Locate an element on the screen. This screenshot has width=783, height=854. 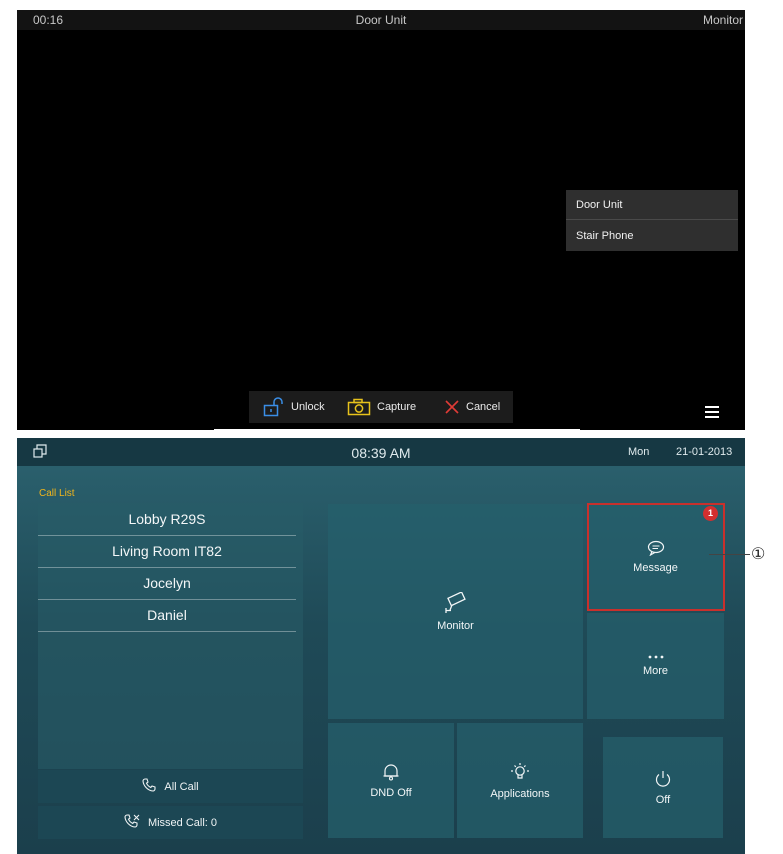
off-tile-label: Off is located at coordinates (663, 799).